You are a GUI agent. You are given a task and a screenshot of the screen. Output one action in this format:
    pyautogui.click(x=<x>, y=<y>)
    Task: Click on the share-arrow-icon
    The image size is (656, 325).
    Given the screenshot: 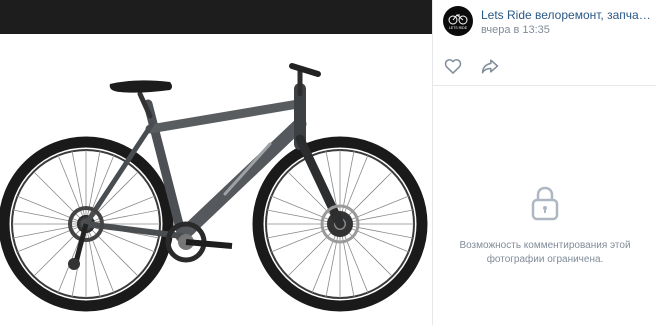 What is the action you would take?
    pyautogui.click(x=490, y=66)
    